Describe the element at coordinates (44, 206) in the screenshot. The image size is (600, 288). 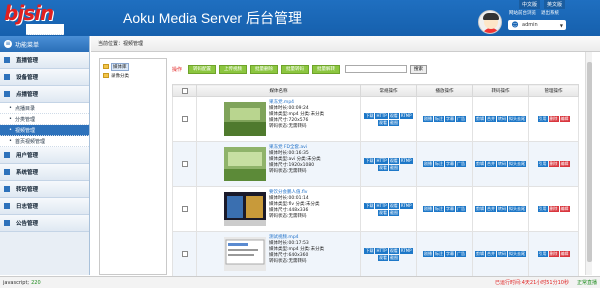
I see `sidebar-item-groups_bottom3: 日志管理` at that location.